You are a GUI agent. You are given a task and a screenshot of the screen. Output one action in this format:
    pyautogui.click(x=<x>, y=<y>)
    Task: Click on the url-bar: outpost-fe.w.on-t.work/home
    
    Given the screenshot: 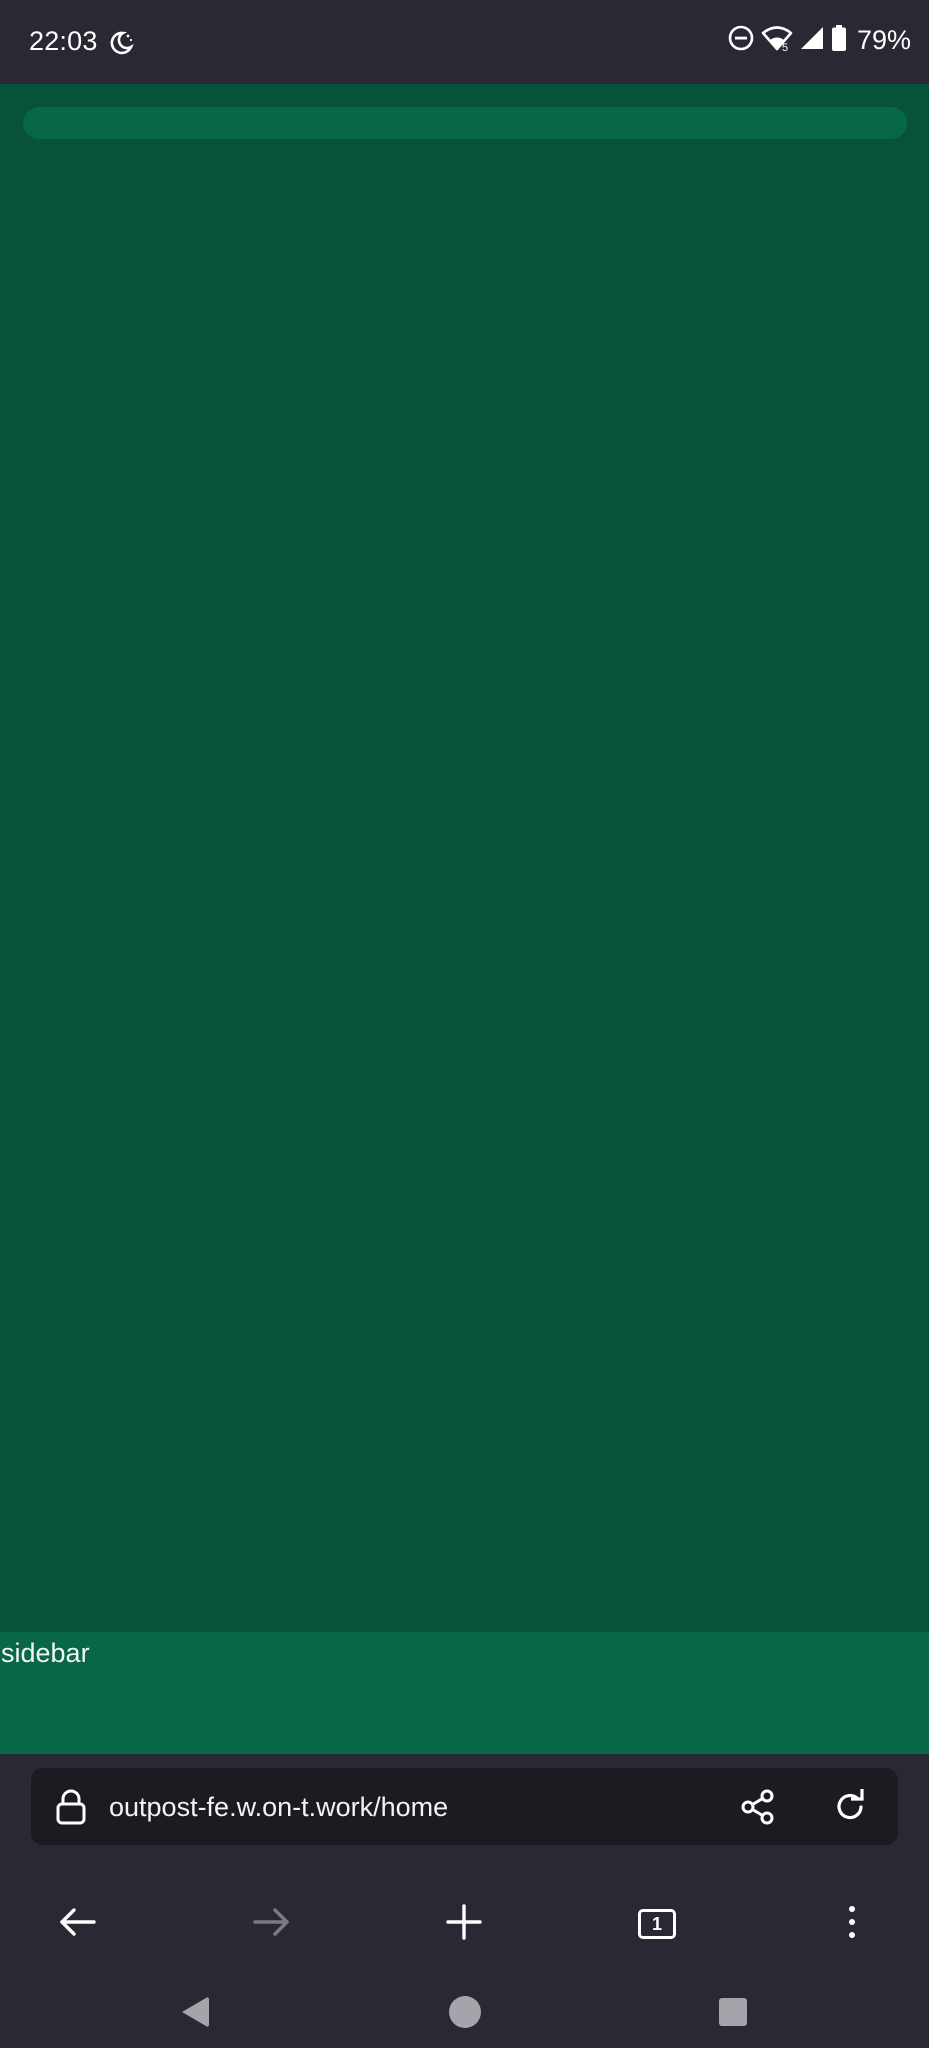 What is the action you would take?
    pyautogui.click(x=464, y=1806)
    